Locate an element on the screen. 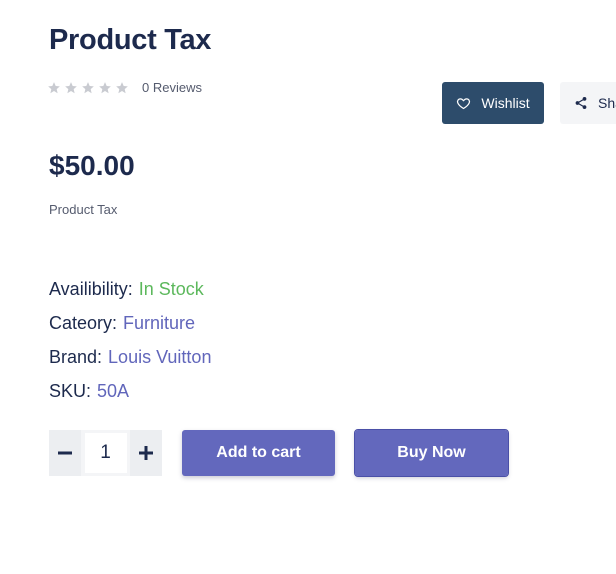 The image size is (616, 574). quantity-stepper is located at coordinates (105, 453).